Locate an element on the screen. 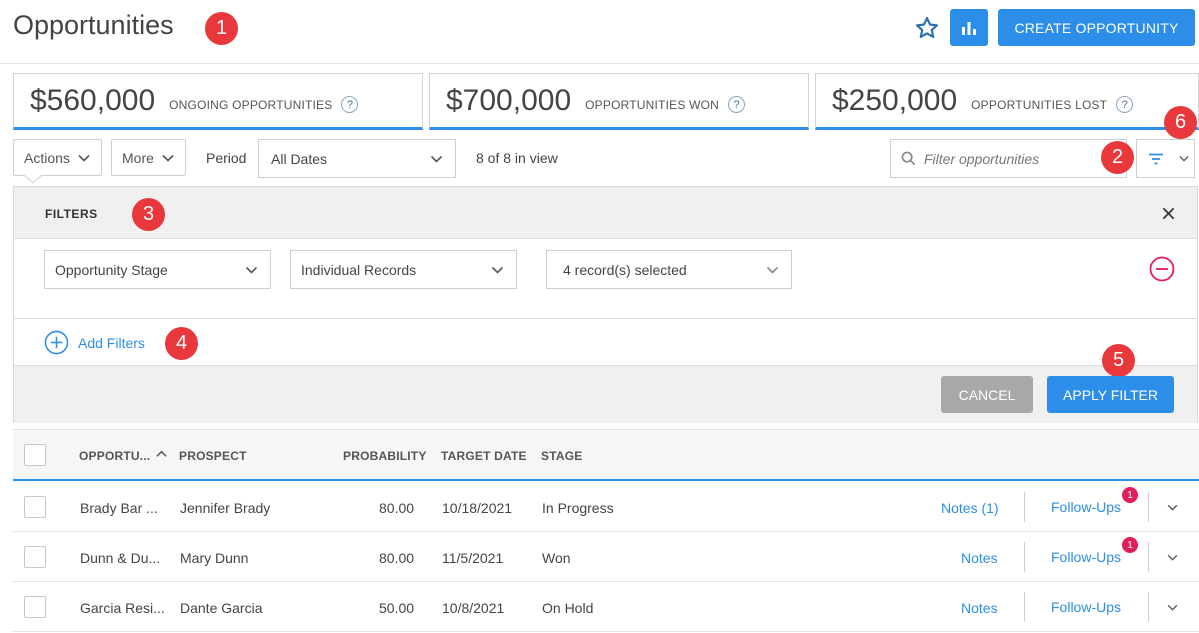  filter-records-select: 4 record(s) selected is located at coordinates (669, 269).